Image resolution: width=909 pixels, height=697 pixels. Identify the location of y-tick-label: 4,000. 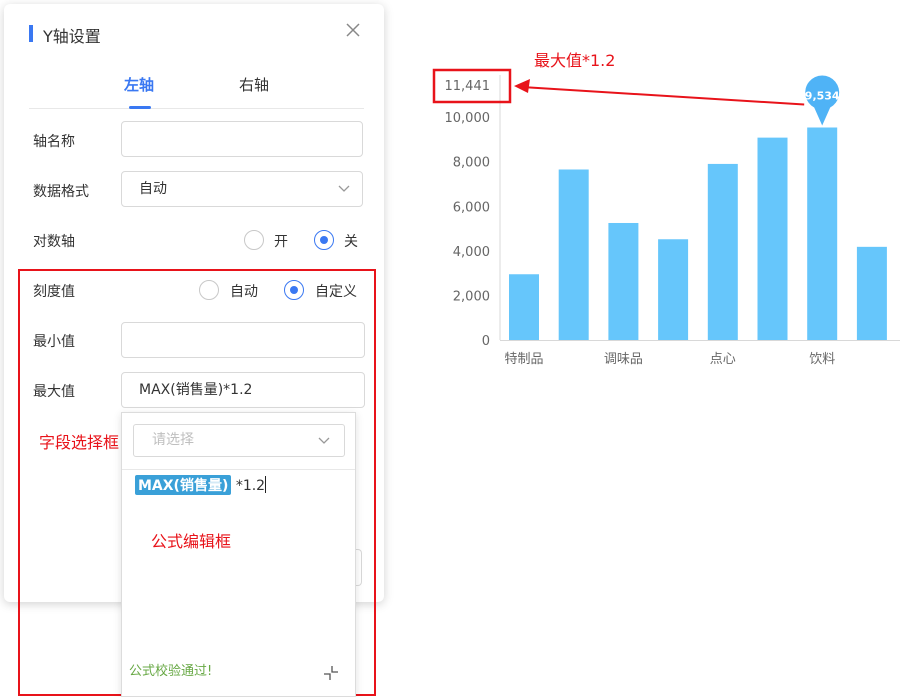
(471, 252).